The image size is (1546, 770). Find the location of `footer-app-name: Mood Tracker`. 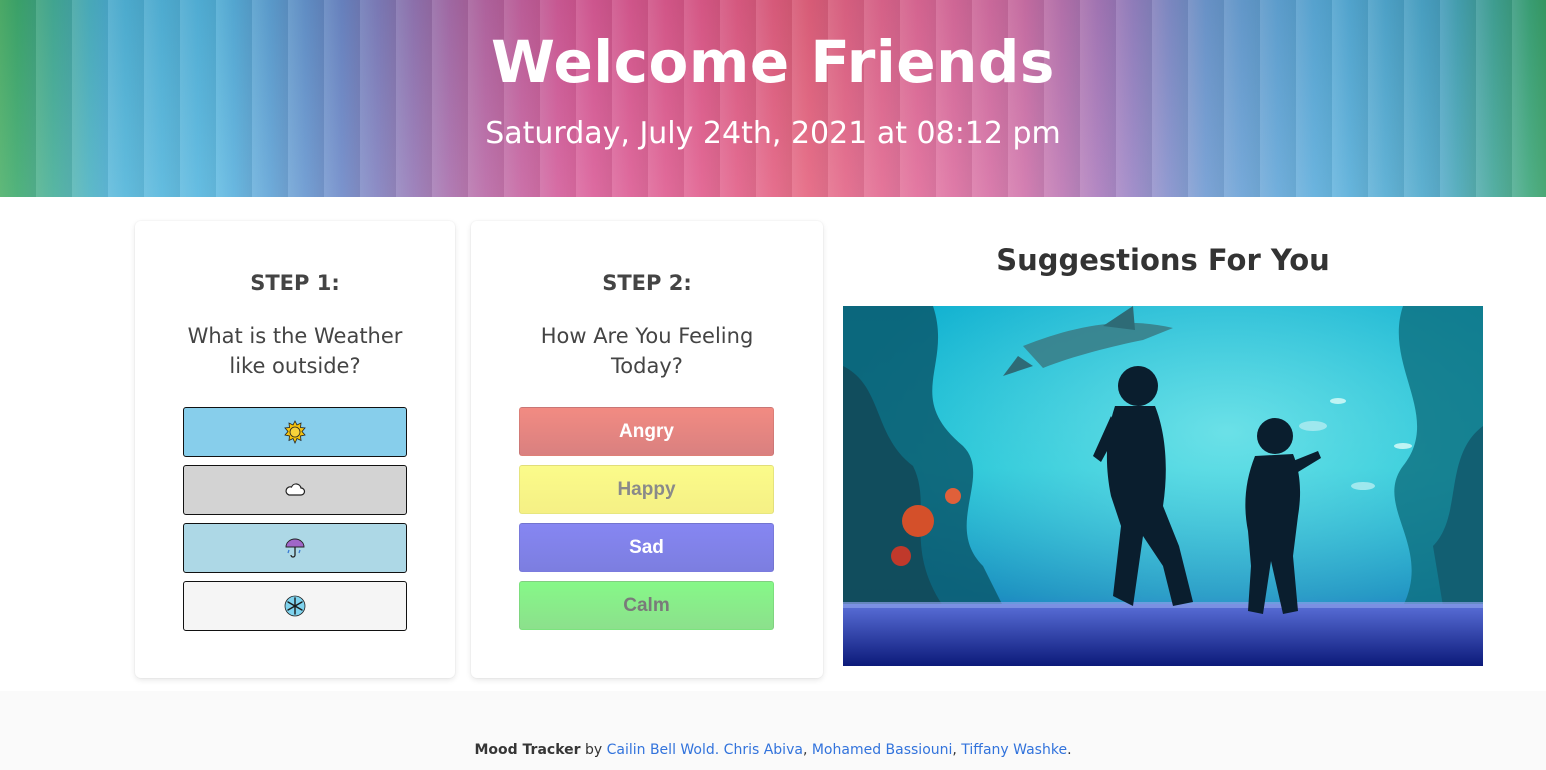

footer-app-name: Mood Tracker is located at coordinates (527, 750).